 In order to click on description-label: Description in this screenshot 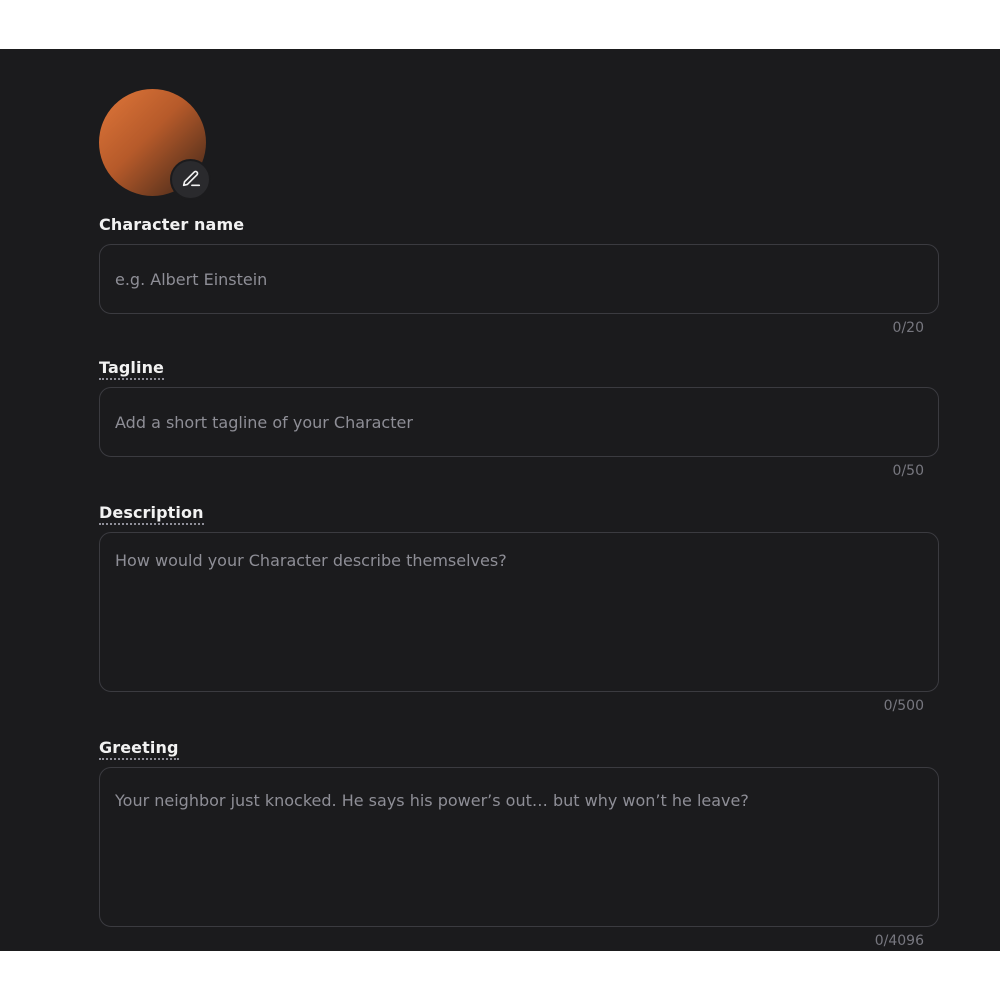, I will do `click(151, 514)`.